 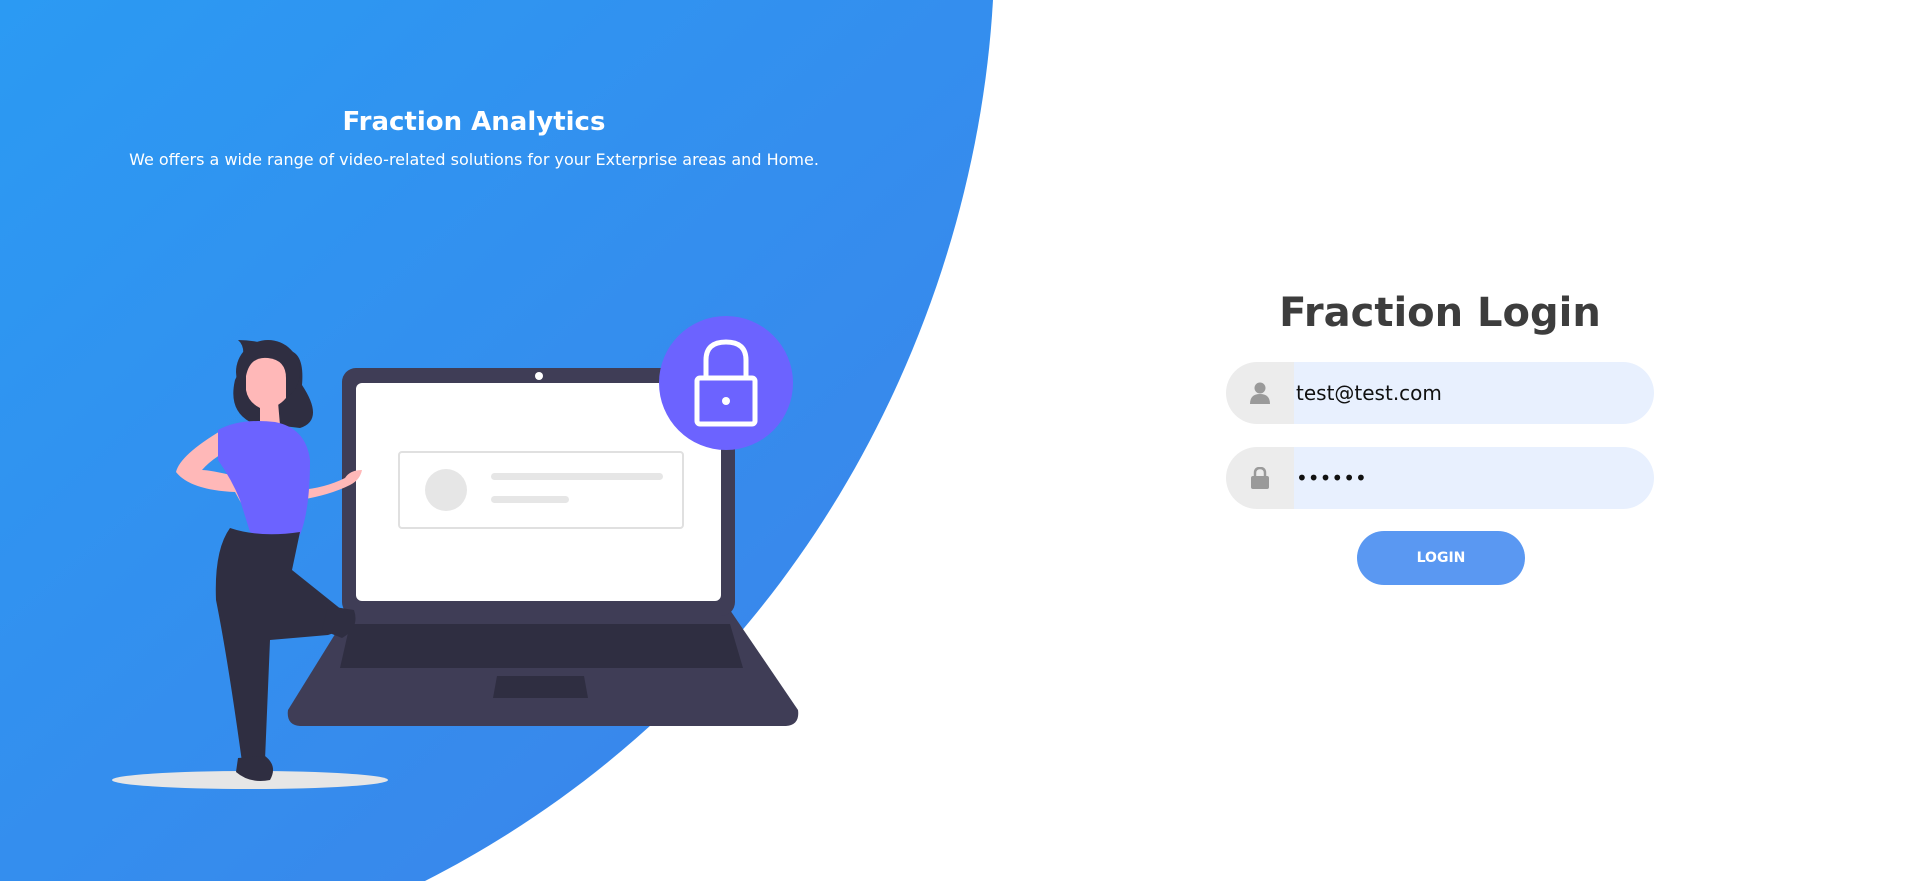 I want to click on woman-face, so click(x=266, y=383).